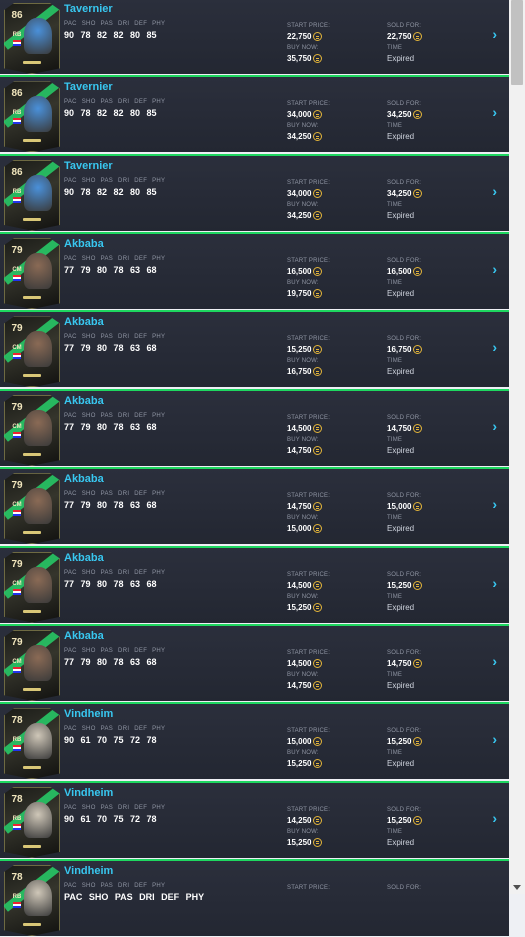 This screenshot has width=525, height=937. Describe the element at coordinates (299, 272) in the screenshot. I see `start-price-value: 16,500` at that location.